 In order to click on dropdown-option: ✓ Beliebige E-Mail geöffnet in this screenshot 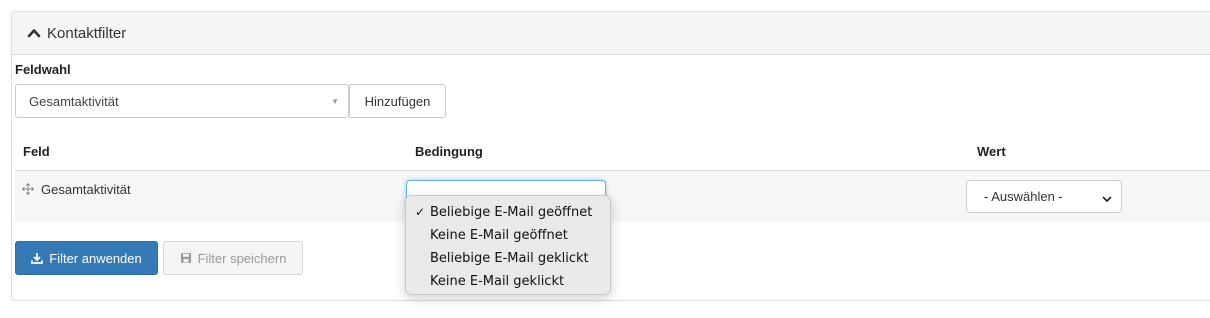, I will do `click(508, 212)`.